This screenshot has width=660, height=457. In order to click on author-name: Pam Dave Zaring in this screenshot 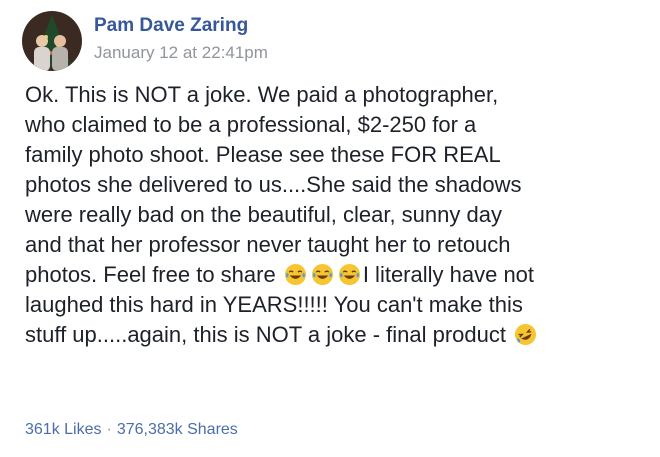, I will do `click(171, 26)`.